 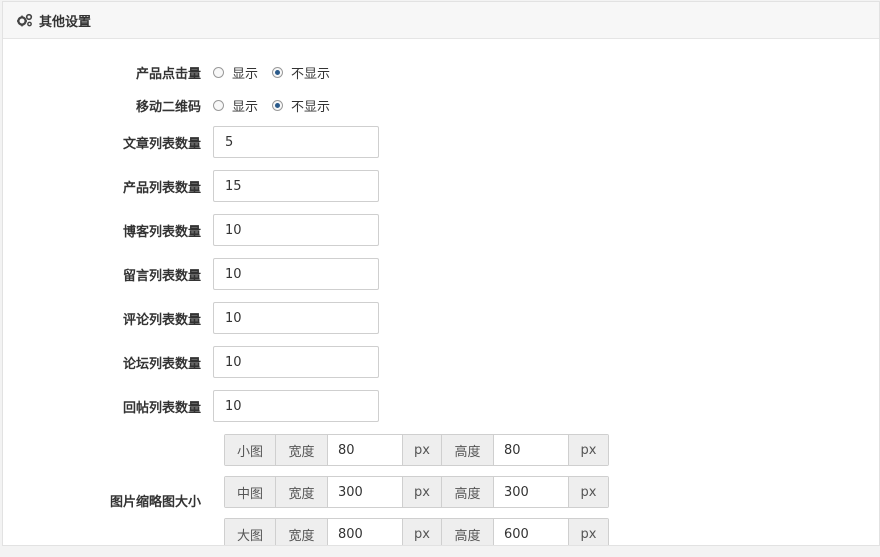 I want to click on medium-width-input: 300, so click(x=365, y=492).